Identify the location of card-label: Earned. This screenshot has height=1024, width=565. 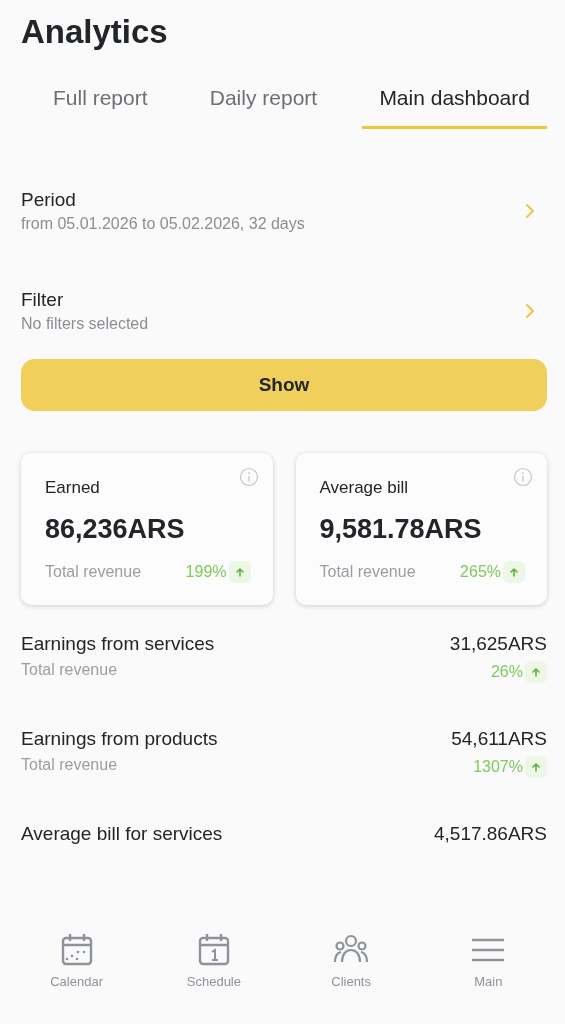
(72, 487).